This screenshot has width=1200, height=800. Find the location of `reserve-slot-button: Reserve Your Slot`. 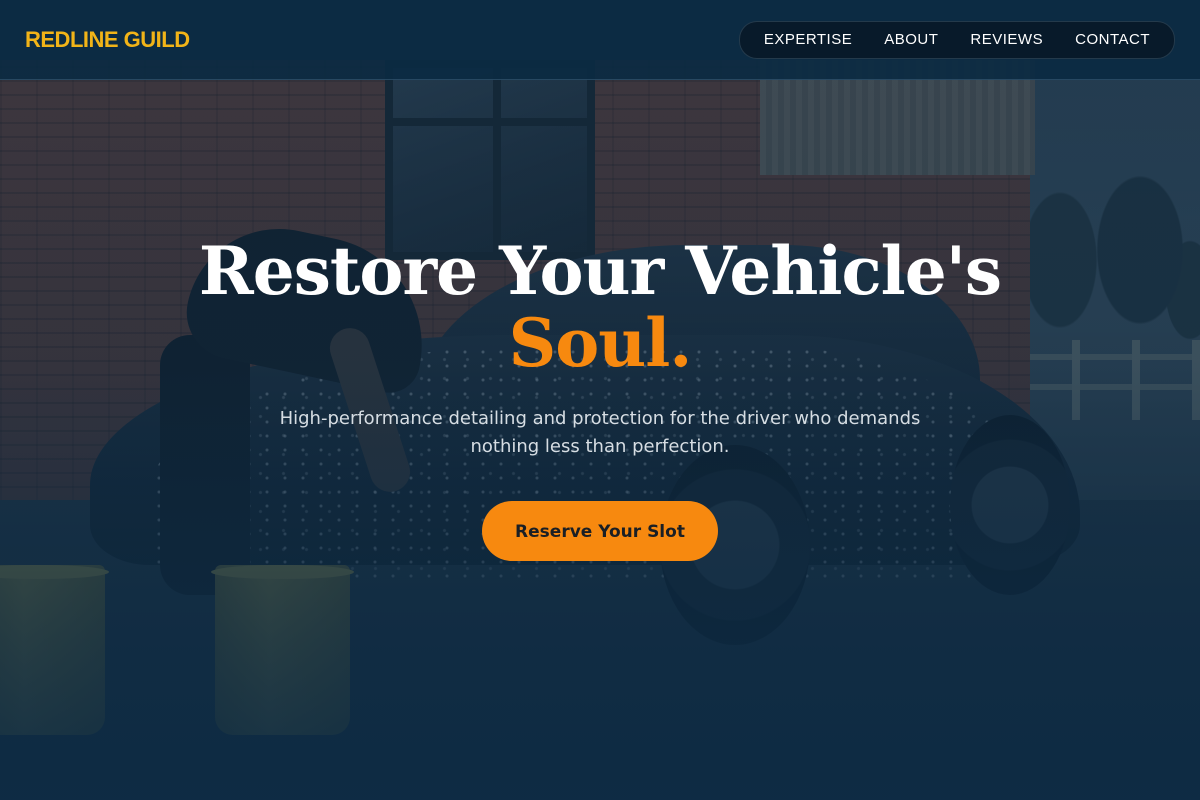

reserve-slot-button: Reserve Your Slot is located at coordinates (600, 531).